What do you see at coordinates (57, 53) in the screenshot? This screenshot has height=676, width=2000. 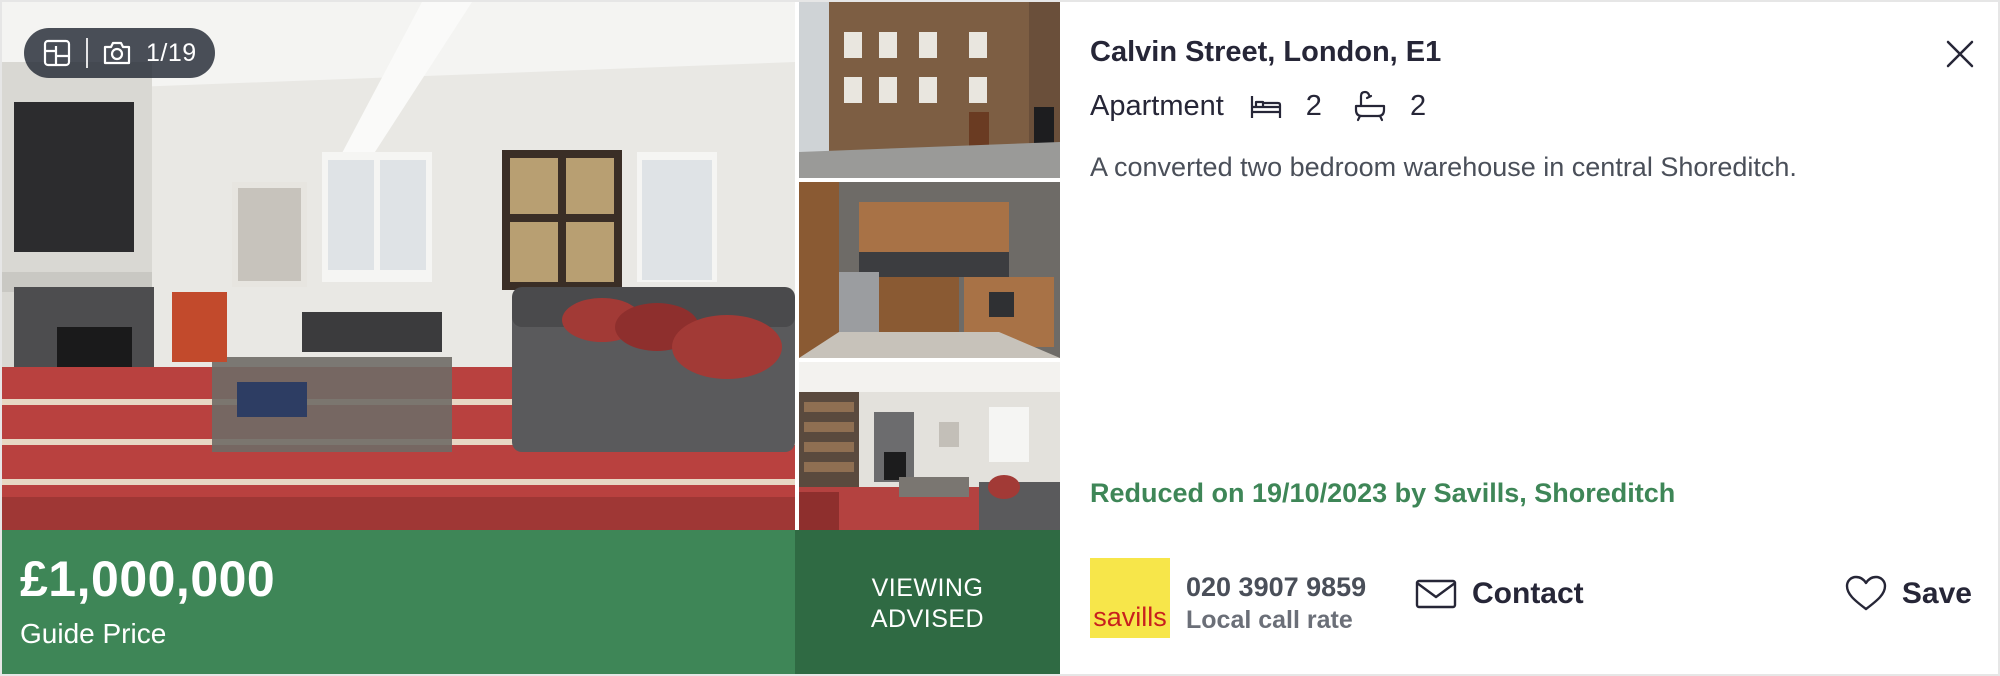 I see `floorplan-icon` at bounding box center [57, 53].